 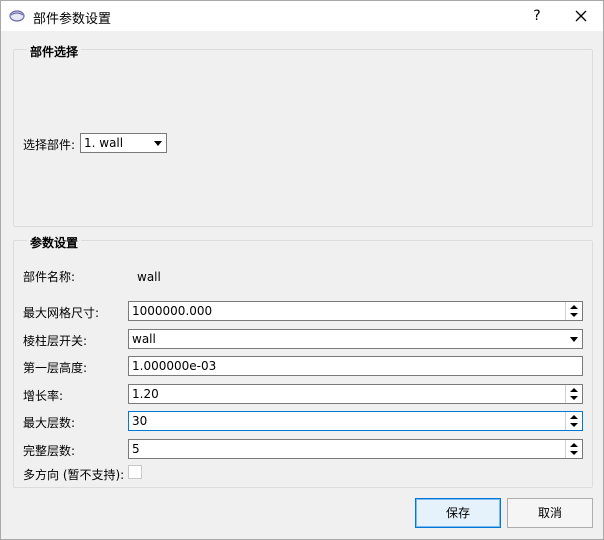 What do you see at coordinates (302, 16) in the screenshot?
I see `title-bar: 部件参数设置 ?` at bounding box center [302, 16].